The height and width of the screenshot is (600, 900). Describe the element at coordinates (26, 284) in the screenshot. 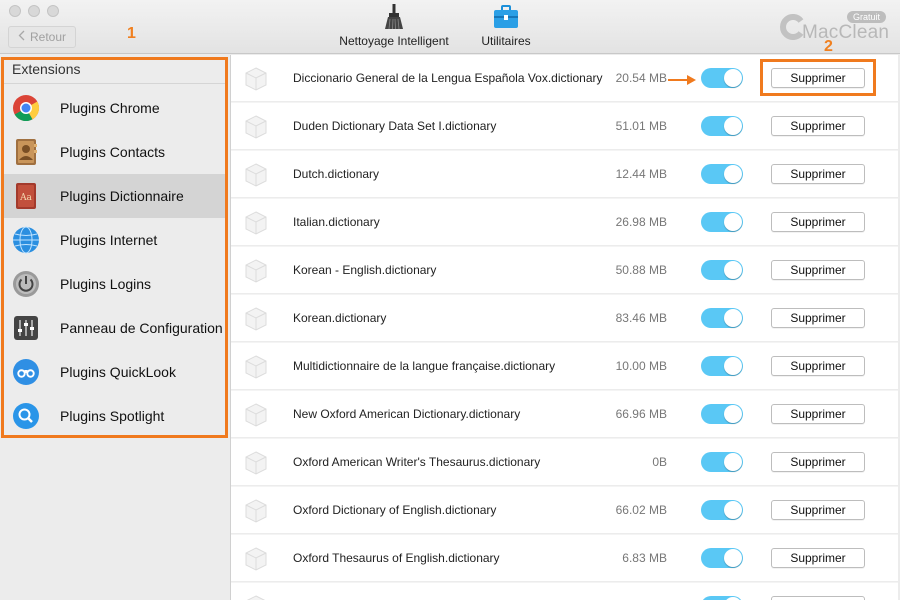

I see `power-icon` at that location.